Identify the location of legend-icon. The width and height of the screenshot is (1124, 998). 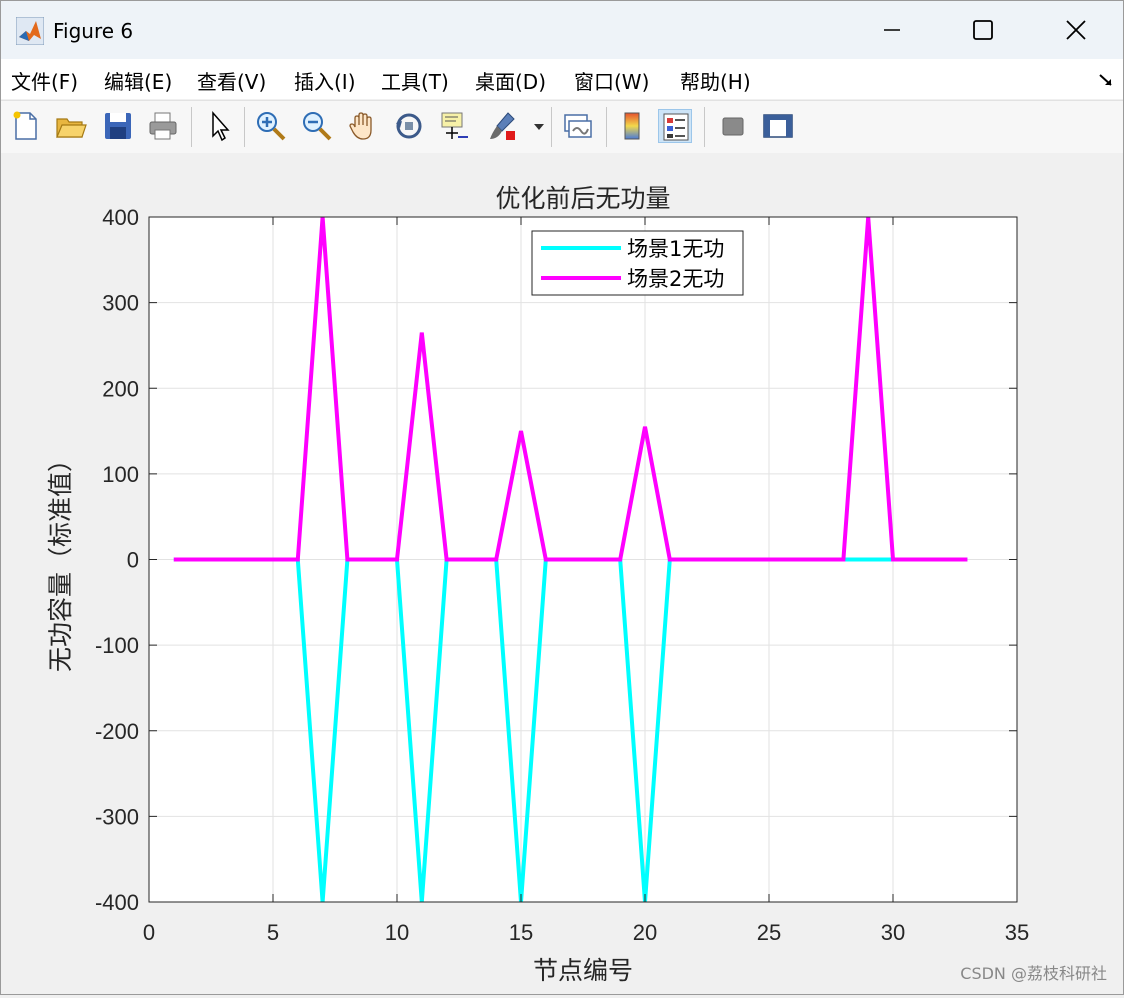
(676, 127).